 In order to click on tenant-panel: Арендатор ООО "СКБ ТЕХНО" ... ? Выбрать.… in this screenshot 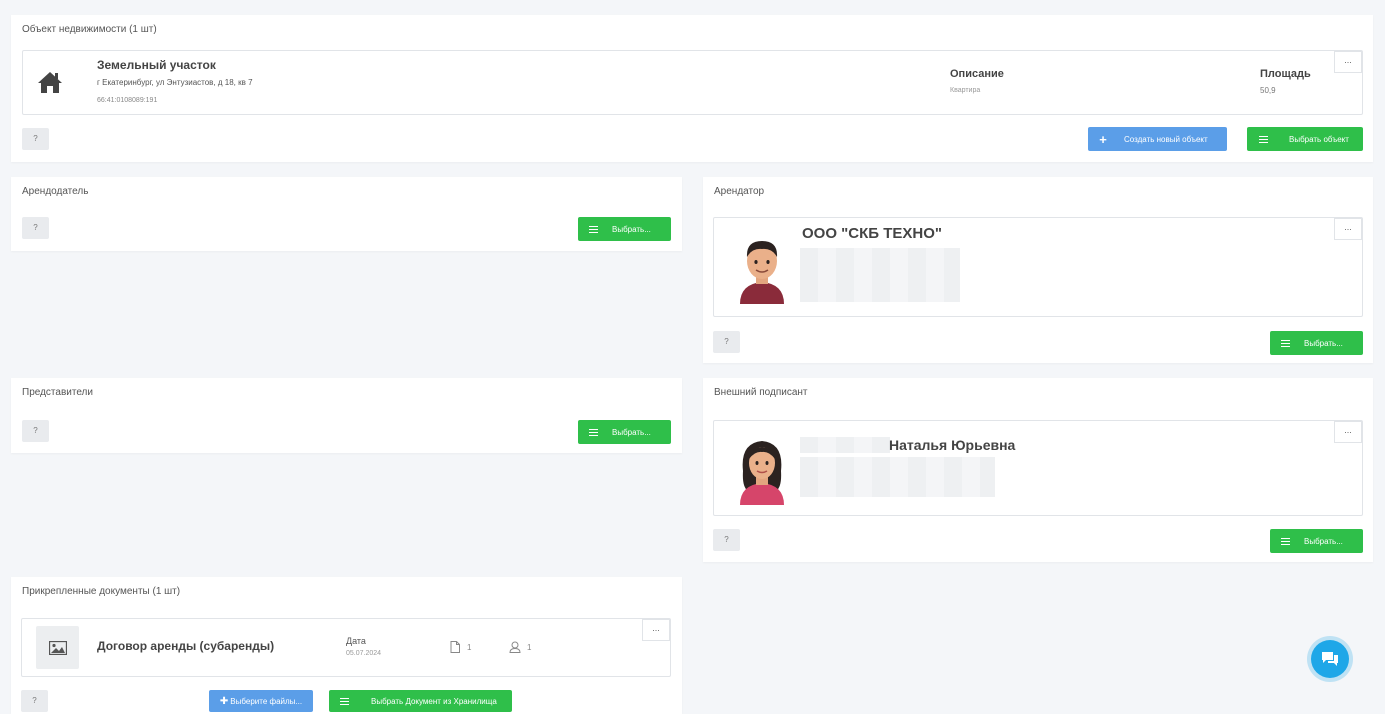, I will do `click(1038, 270)`.